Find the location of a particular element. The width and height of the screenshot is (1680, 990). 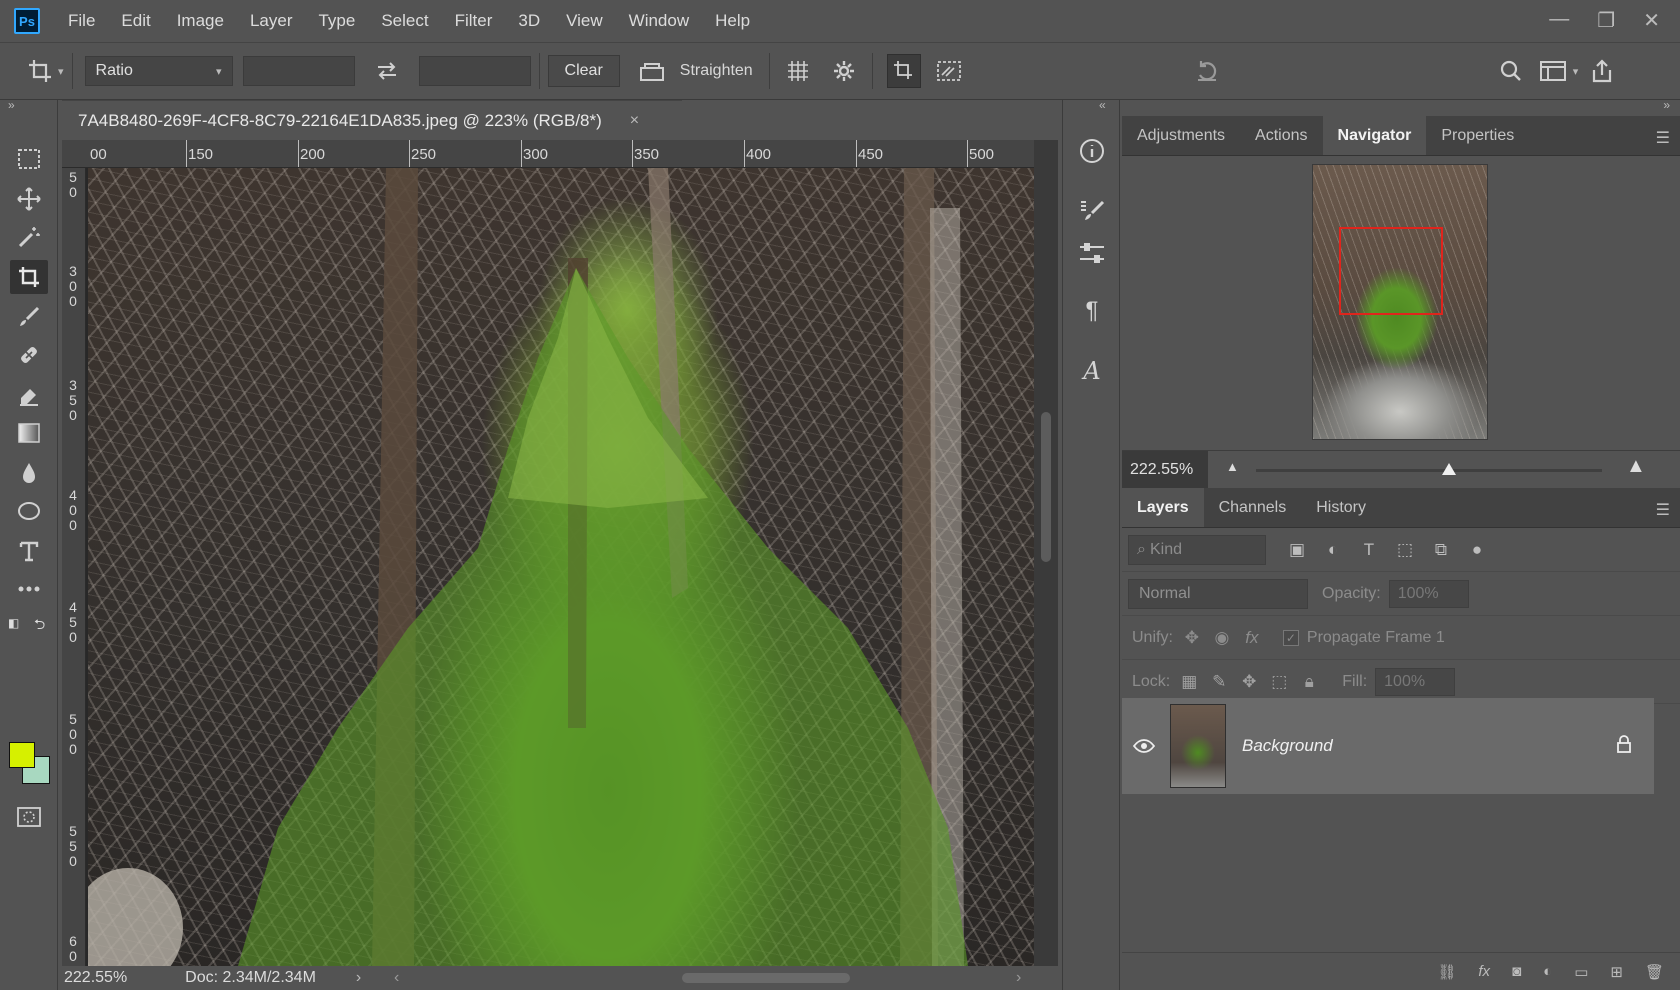

layer-name: Background is located at coordinates (1429, 746).